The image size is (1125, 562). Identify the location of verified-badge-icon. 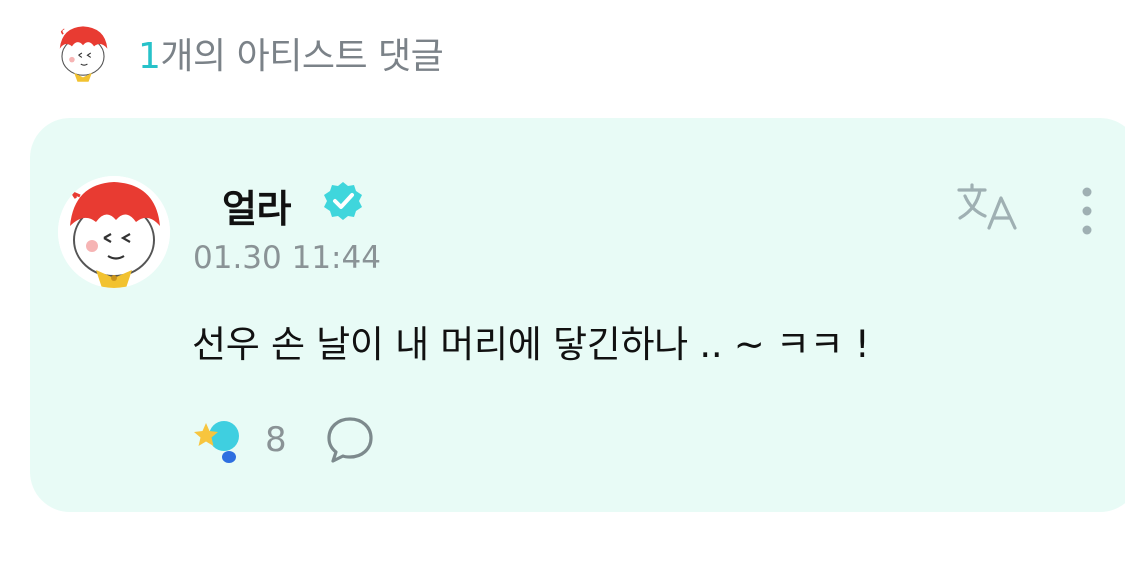
(343, 201).